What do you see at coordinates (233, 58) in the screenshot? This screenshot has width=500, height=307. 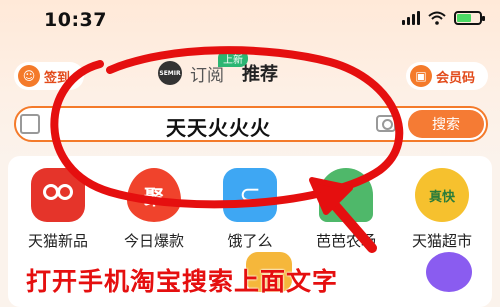 I see `new-badge: 上新` at bounding box center [233, 58].